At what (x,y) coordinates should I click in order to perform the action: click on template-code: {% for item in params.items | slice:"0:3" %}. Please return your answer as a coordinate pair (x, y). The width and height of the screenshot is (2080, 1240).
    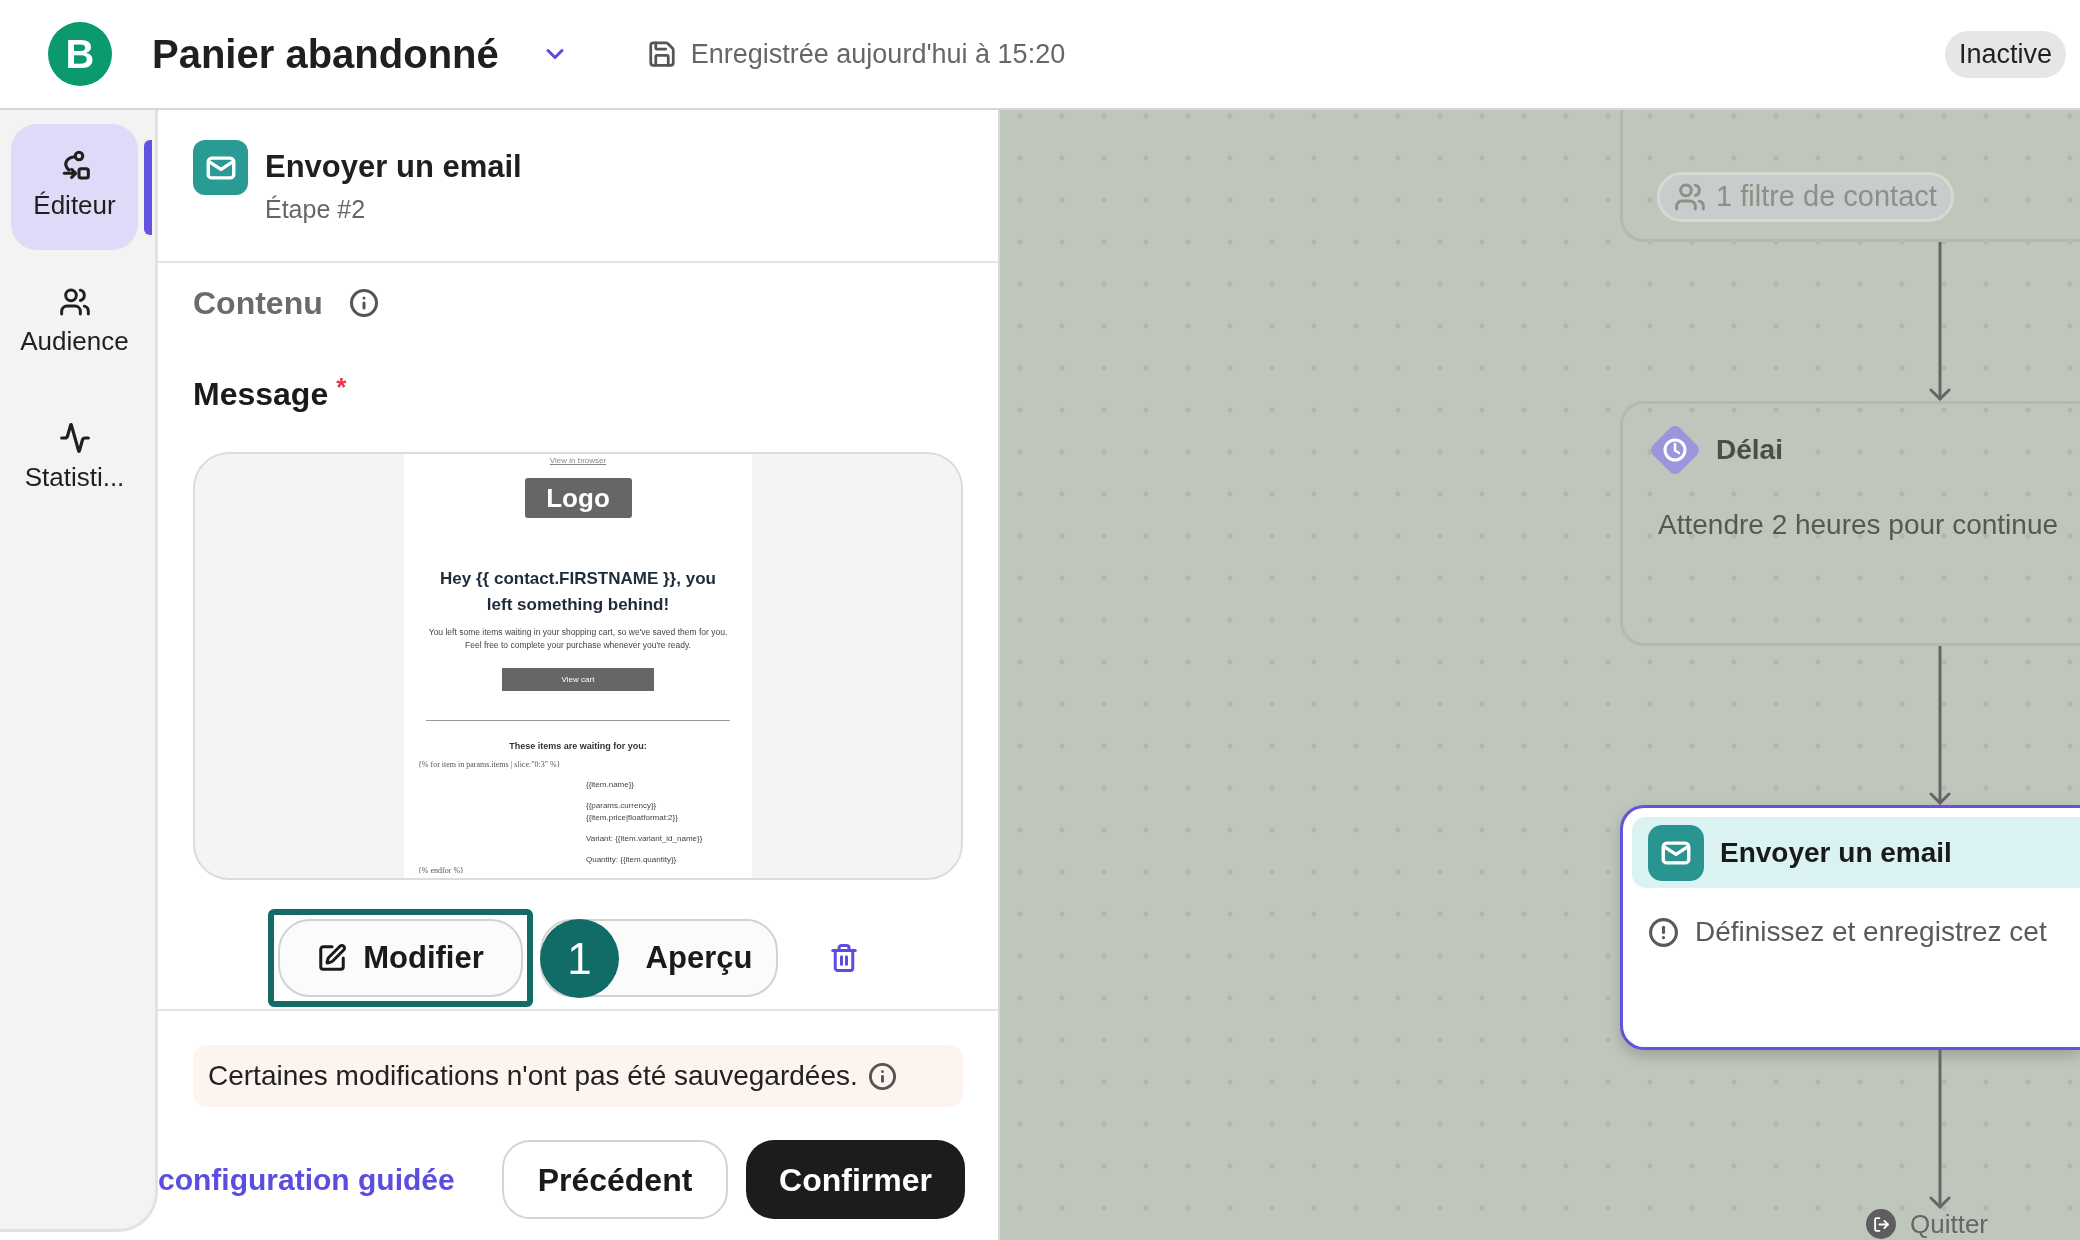
    Looking at the image, I should click on (489, 765).